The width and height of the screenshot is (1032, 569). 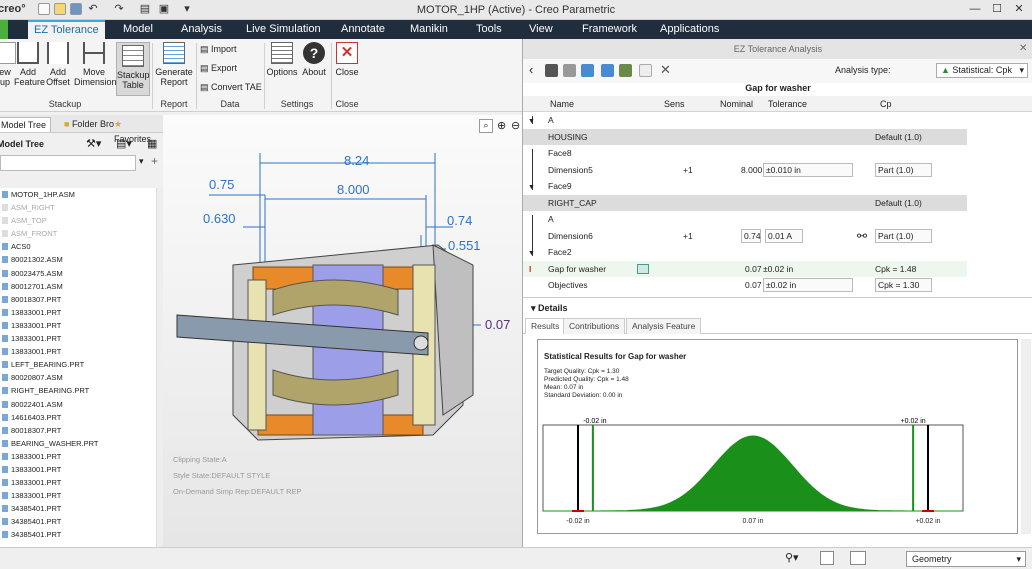 I want to click on open-folder-icon, so click(x=60, y=9).